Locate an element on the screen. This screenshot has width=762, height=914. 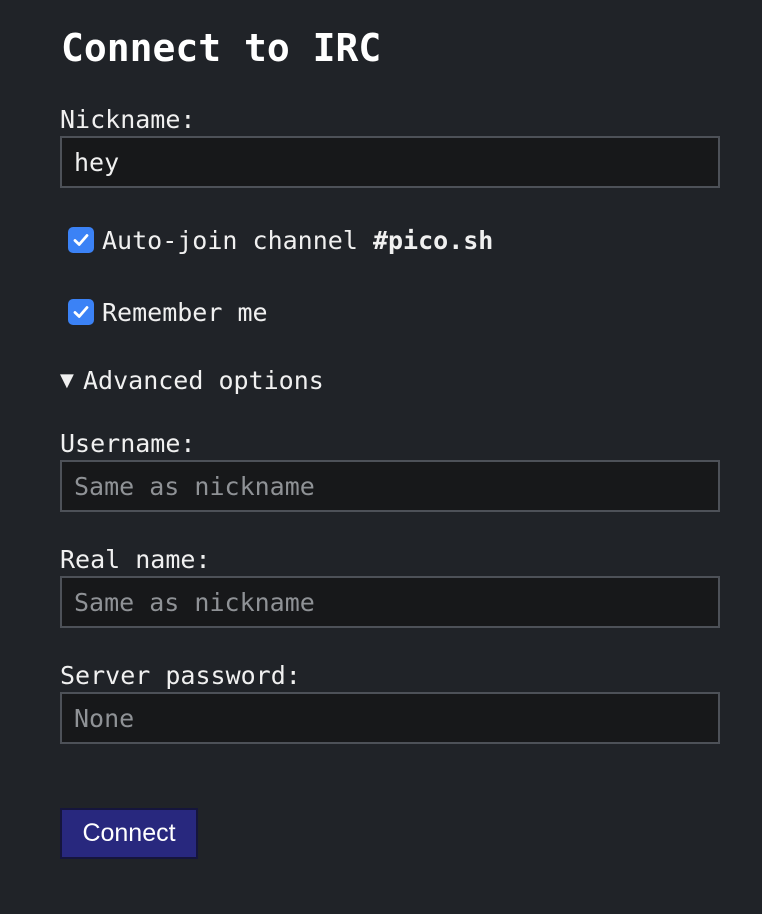
password-label: Server password: is located at coordinates (180, 675).